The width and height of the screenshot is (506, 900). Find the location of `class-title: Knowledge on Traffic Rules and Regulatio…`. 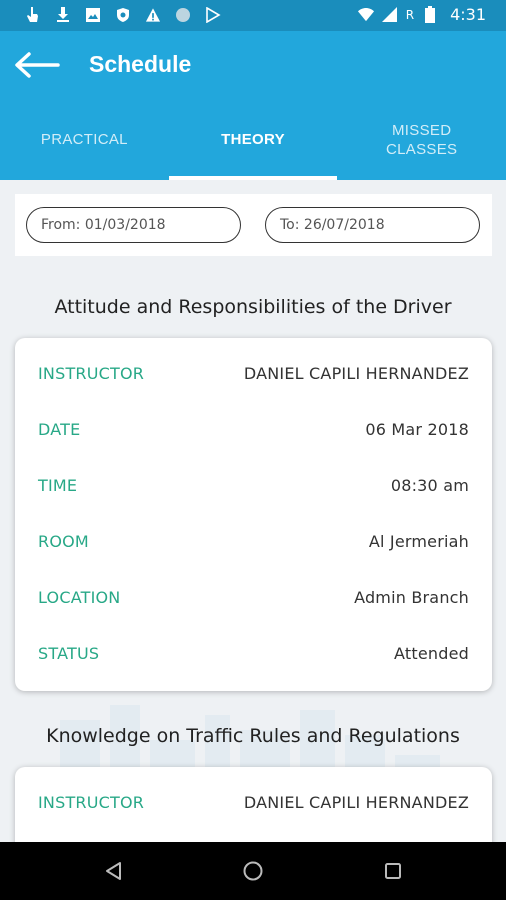

class-title: Knowledge on Traffic Rules and Regulatio… is located at coordinates (253, 736).